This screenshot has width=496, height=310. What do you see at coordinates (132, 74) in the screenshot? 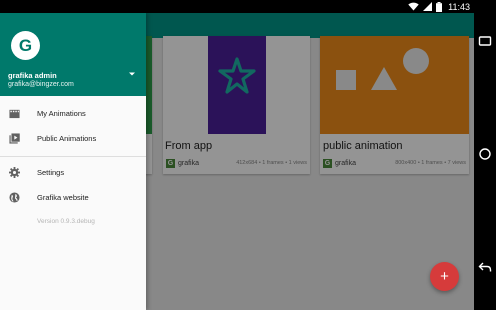
I see `account-dropdown-icon` at bounding box center [132, 74].